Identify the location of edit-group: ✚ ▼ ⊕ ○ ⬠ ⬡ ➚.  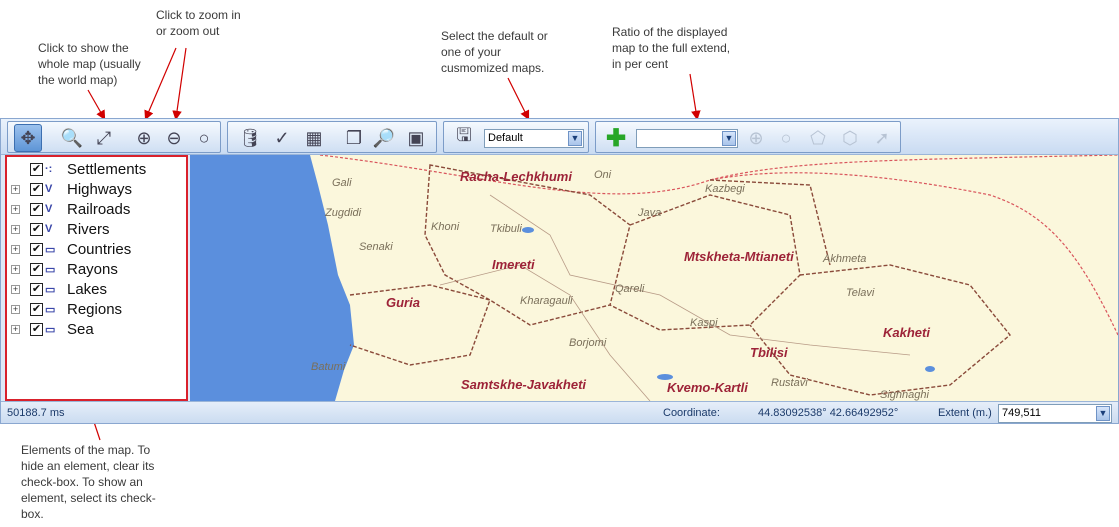
(748, 137).